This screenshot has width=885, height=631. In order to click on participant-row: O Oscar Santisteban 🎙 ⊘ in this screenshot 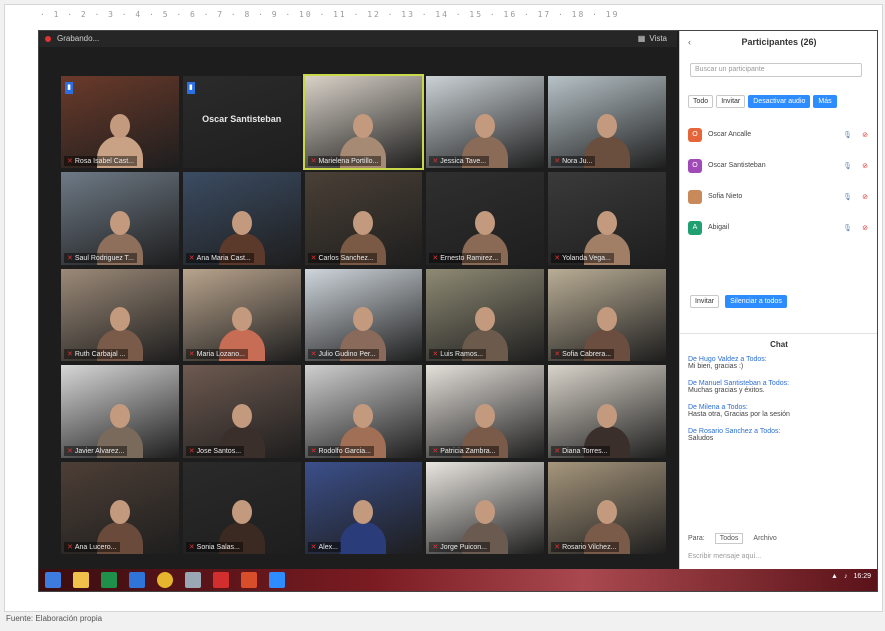, I will do `click(778, 165)`.